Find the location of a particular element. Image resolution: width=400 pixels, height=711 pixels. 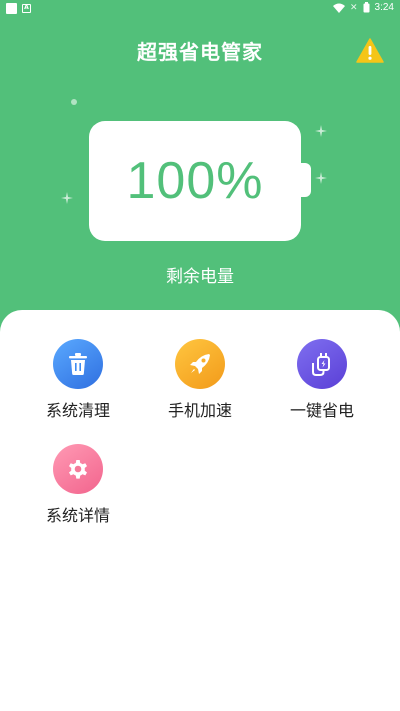

gear-icon is located at coordinates (78, 469).